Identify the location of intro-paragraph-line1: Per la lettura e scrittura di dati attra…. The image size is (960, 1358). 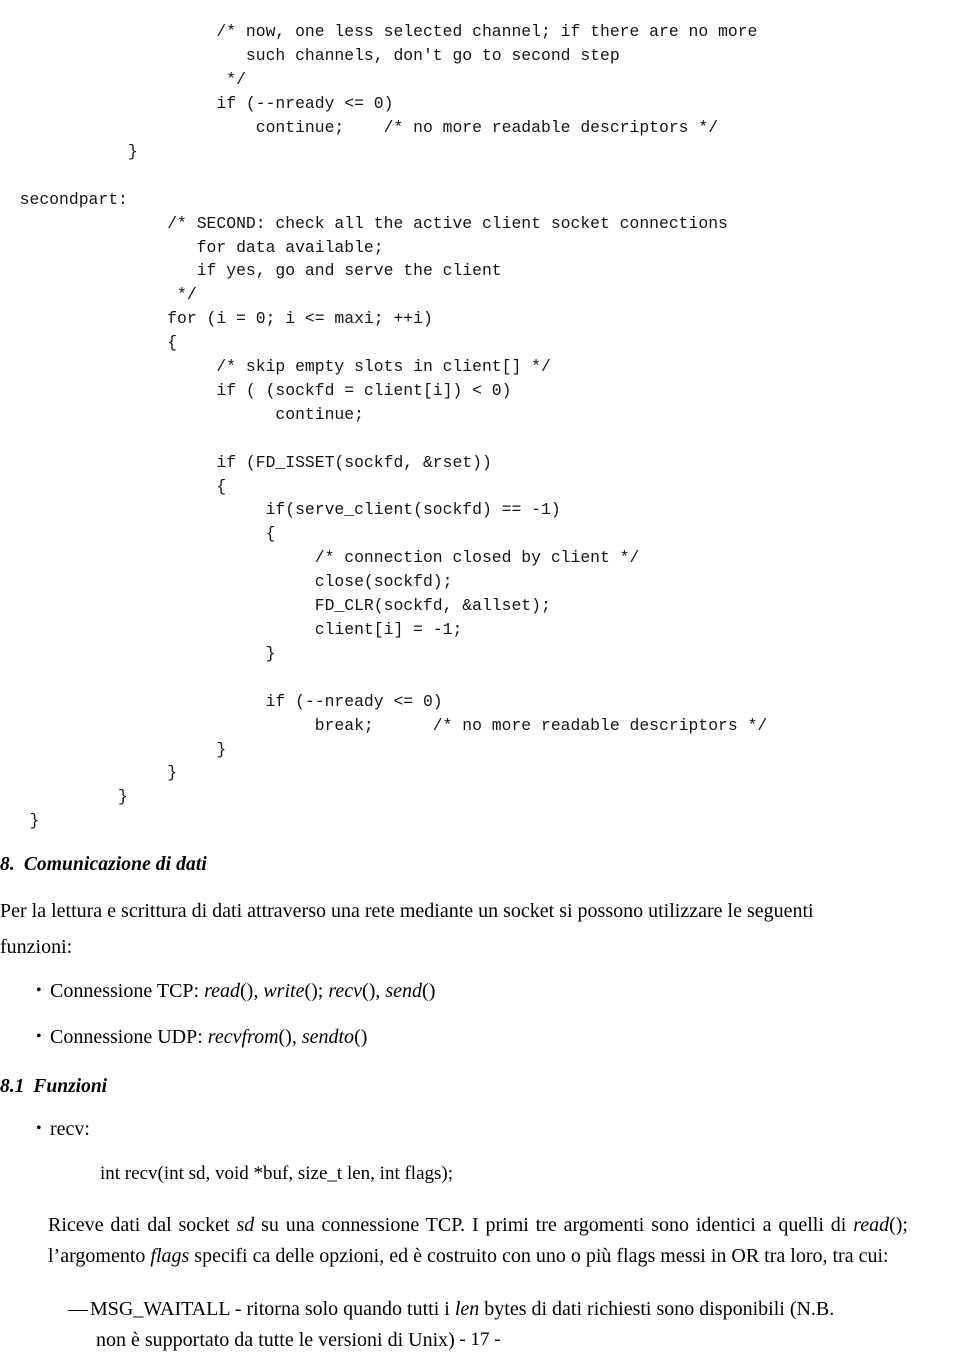
(407, 911).